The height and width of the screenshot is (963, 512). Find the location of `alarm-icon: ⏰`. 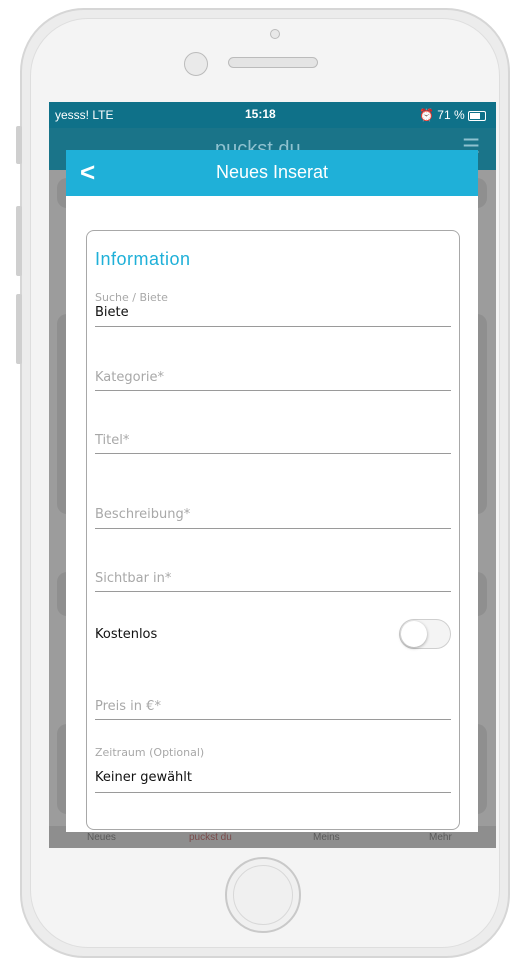

alarm-icon: ⏰ is located at coordinates (426, 115).